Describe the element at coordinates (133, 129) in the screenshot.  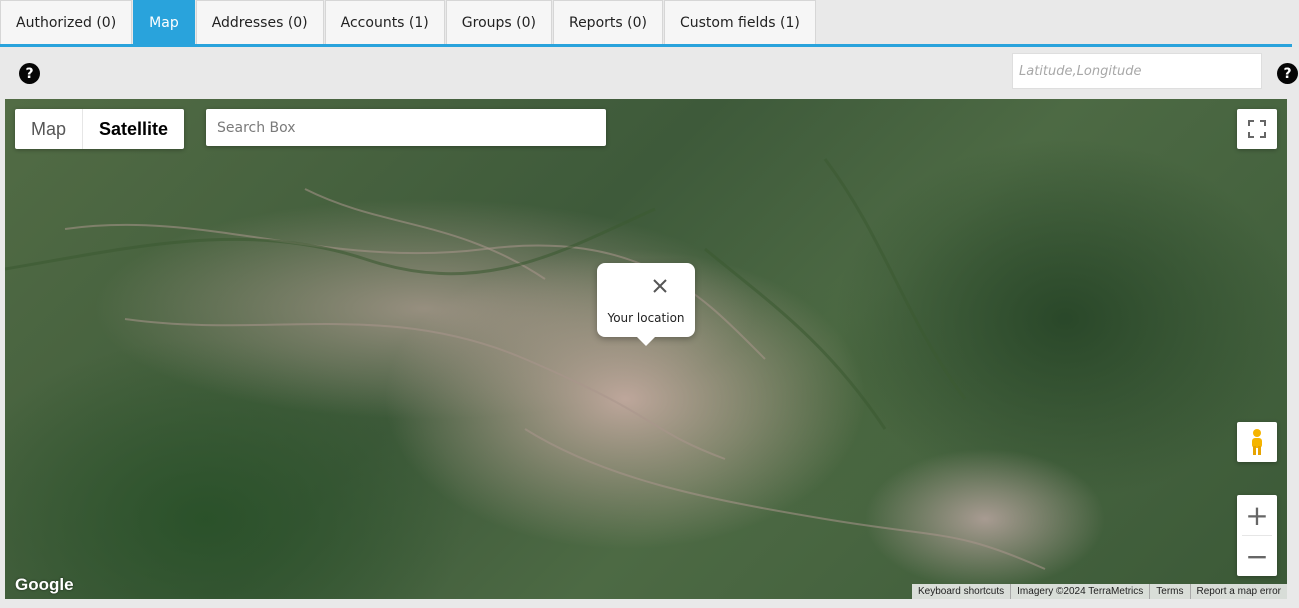
I see `map-type-satellite-button: Satellite` at that location.